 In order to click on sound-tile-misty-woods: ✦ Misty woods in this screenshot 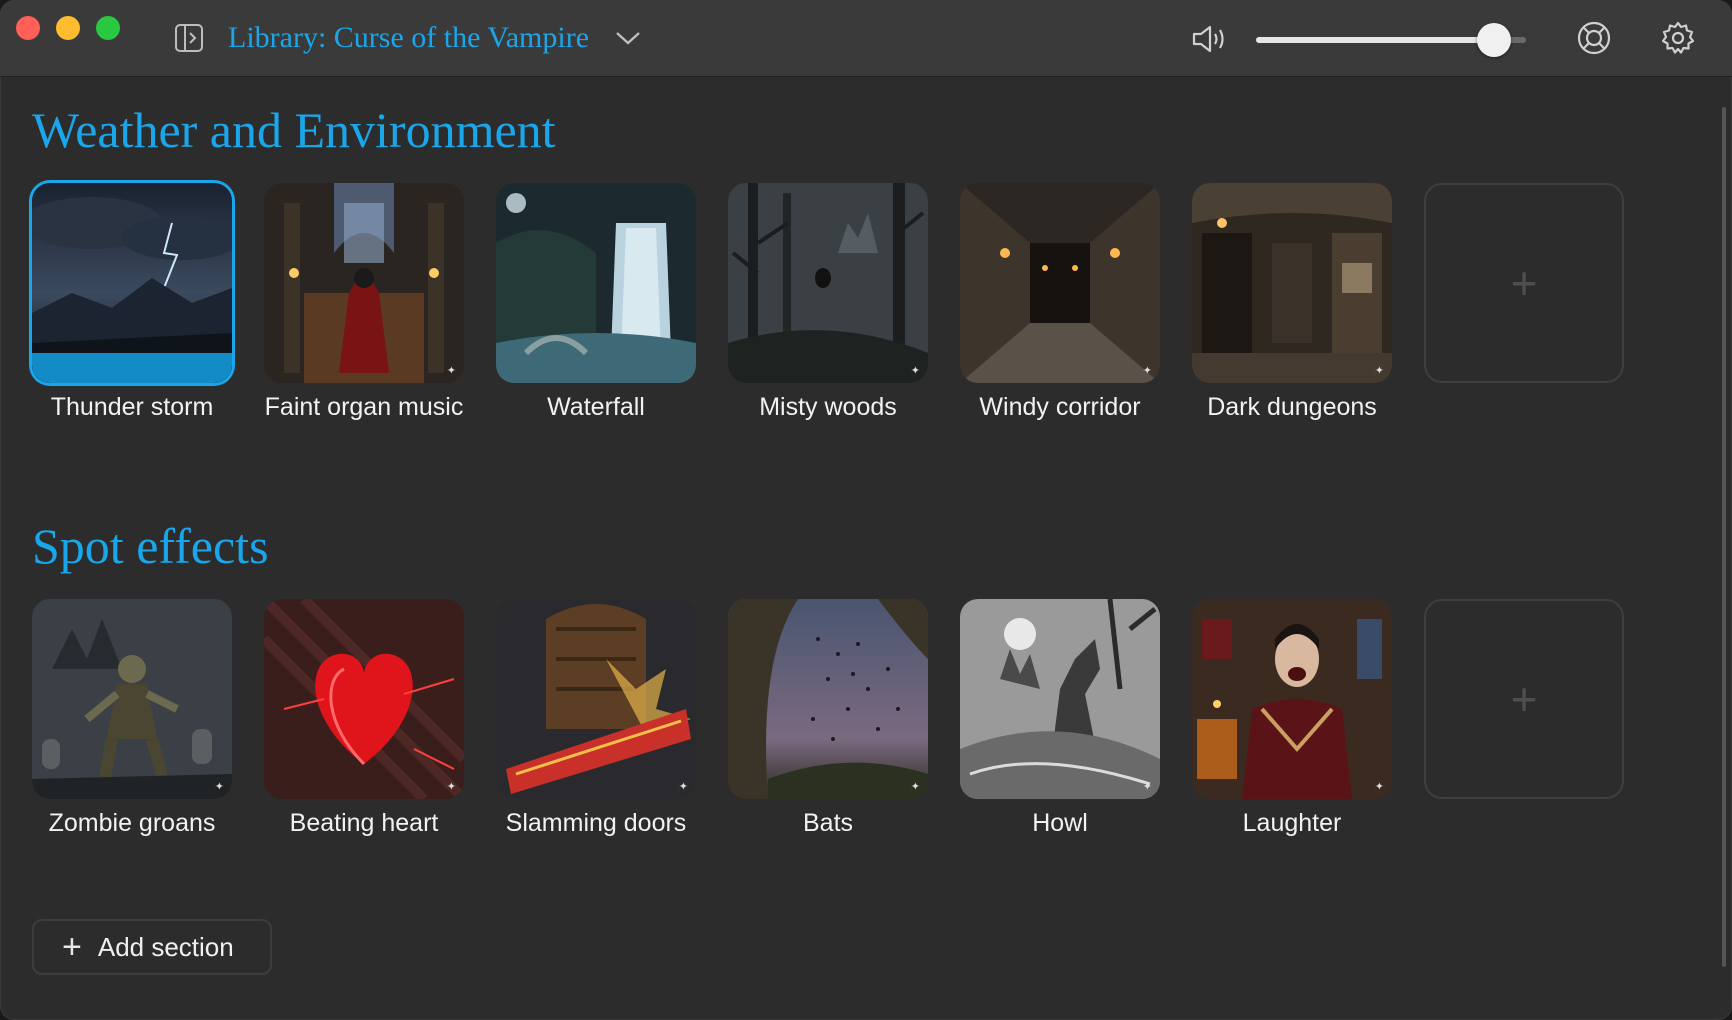, I will do `click(828, 302)`.